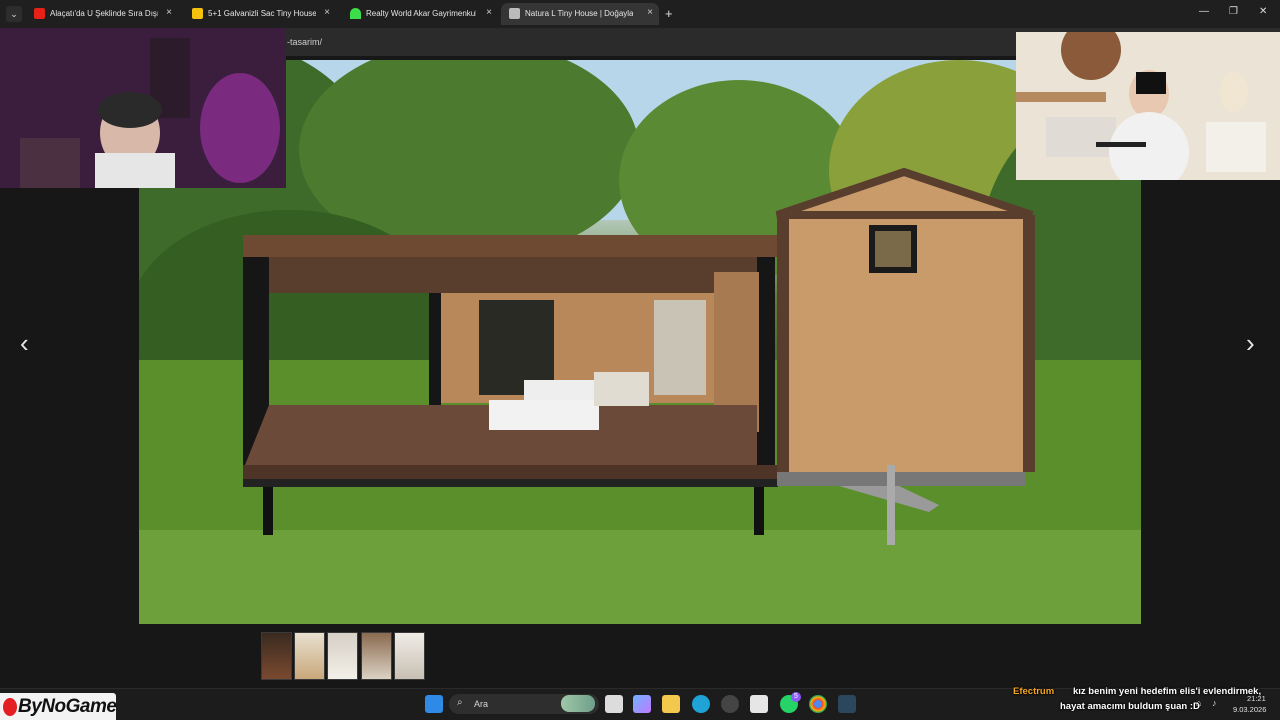 The height and width of the screenshot is (720, 1280). I want to click on tab-alacati: Alaçatı'da U Şeklinde Sıra Dışı E ×, so click(102, 14).